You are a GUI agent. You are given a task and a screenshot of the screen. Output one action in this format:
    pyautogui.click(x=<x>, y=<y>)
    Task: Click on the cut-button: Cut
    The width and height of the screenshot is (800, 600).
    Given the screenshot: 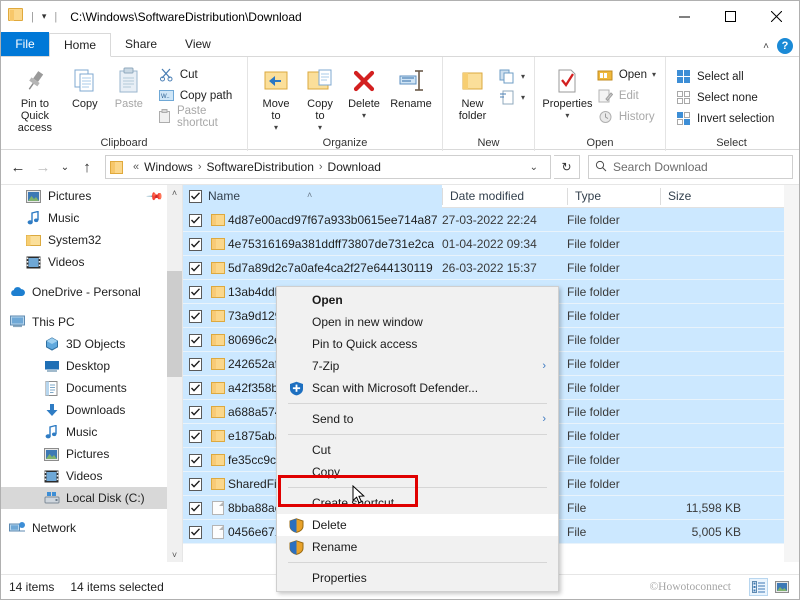 What is the action you would take?
    pyautogui.click(x=198, y=74)
    